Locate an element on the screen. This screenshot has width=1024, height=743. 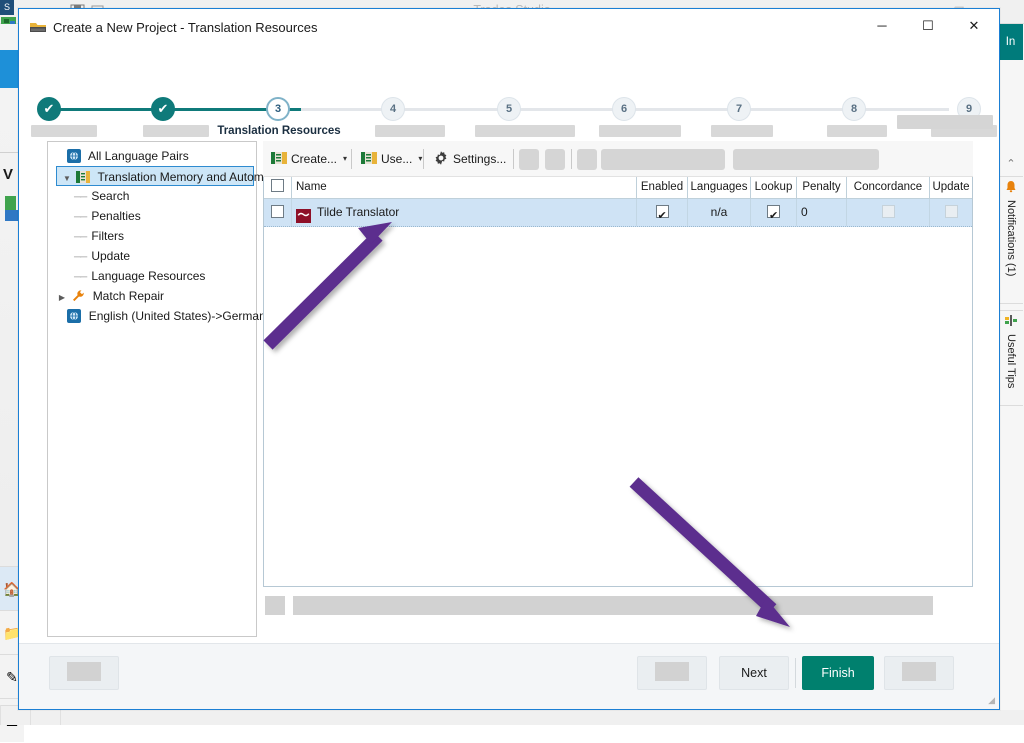
tree-item-language-resources: ── Language Resources is located at coordinates (152, 276).